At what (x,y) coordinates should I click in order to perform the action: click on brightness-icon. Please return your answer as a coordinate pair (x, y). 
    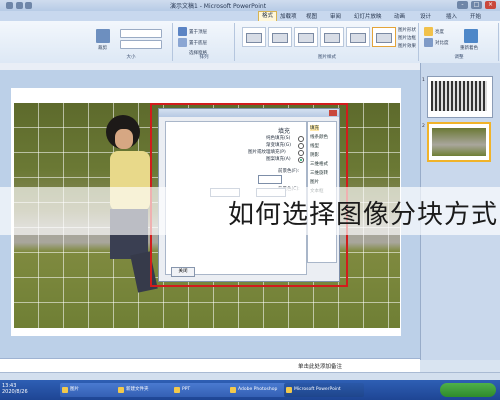
    Looking at the image, I should click on (428, 31).